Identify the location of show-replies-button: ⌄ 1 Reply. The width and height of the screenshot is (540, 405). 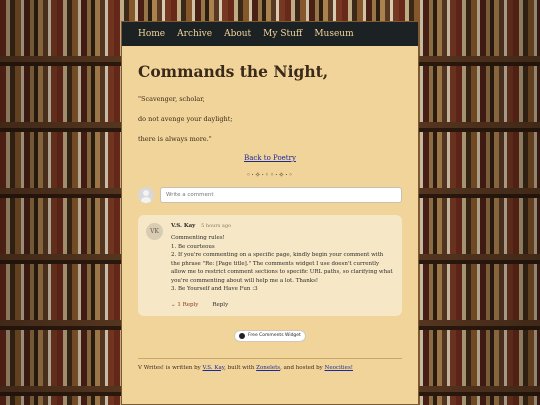
(184, 305).